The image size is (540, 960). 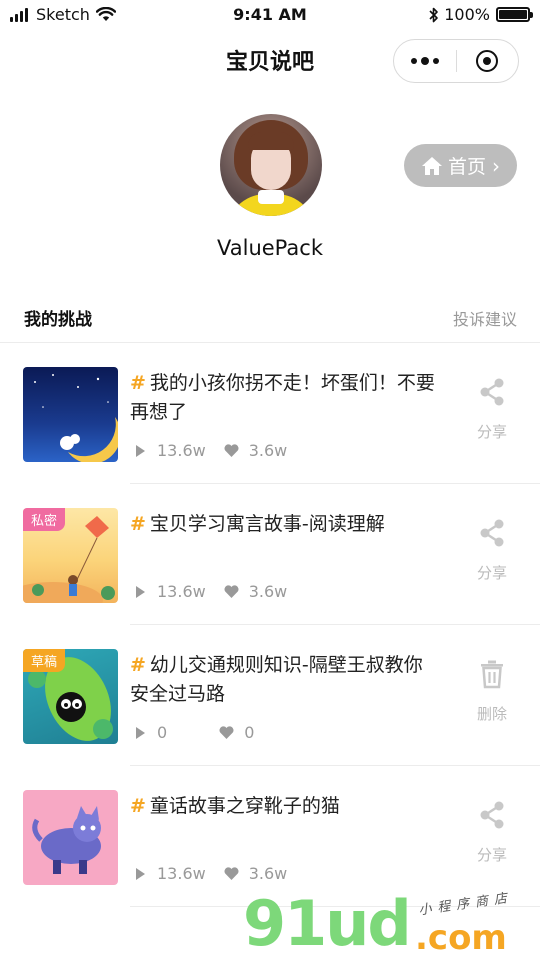 What do you see at coordinates (270, 836) in the screenshot?
I see `list-item: # 童话故事之穿靴子的猫 13.6w 3.6w 分享` at bounding box center [270, 836].